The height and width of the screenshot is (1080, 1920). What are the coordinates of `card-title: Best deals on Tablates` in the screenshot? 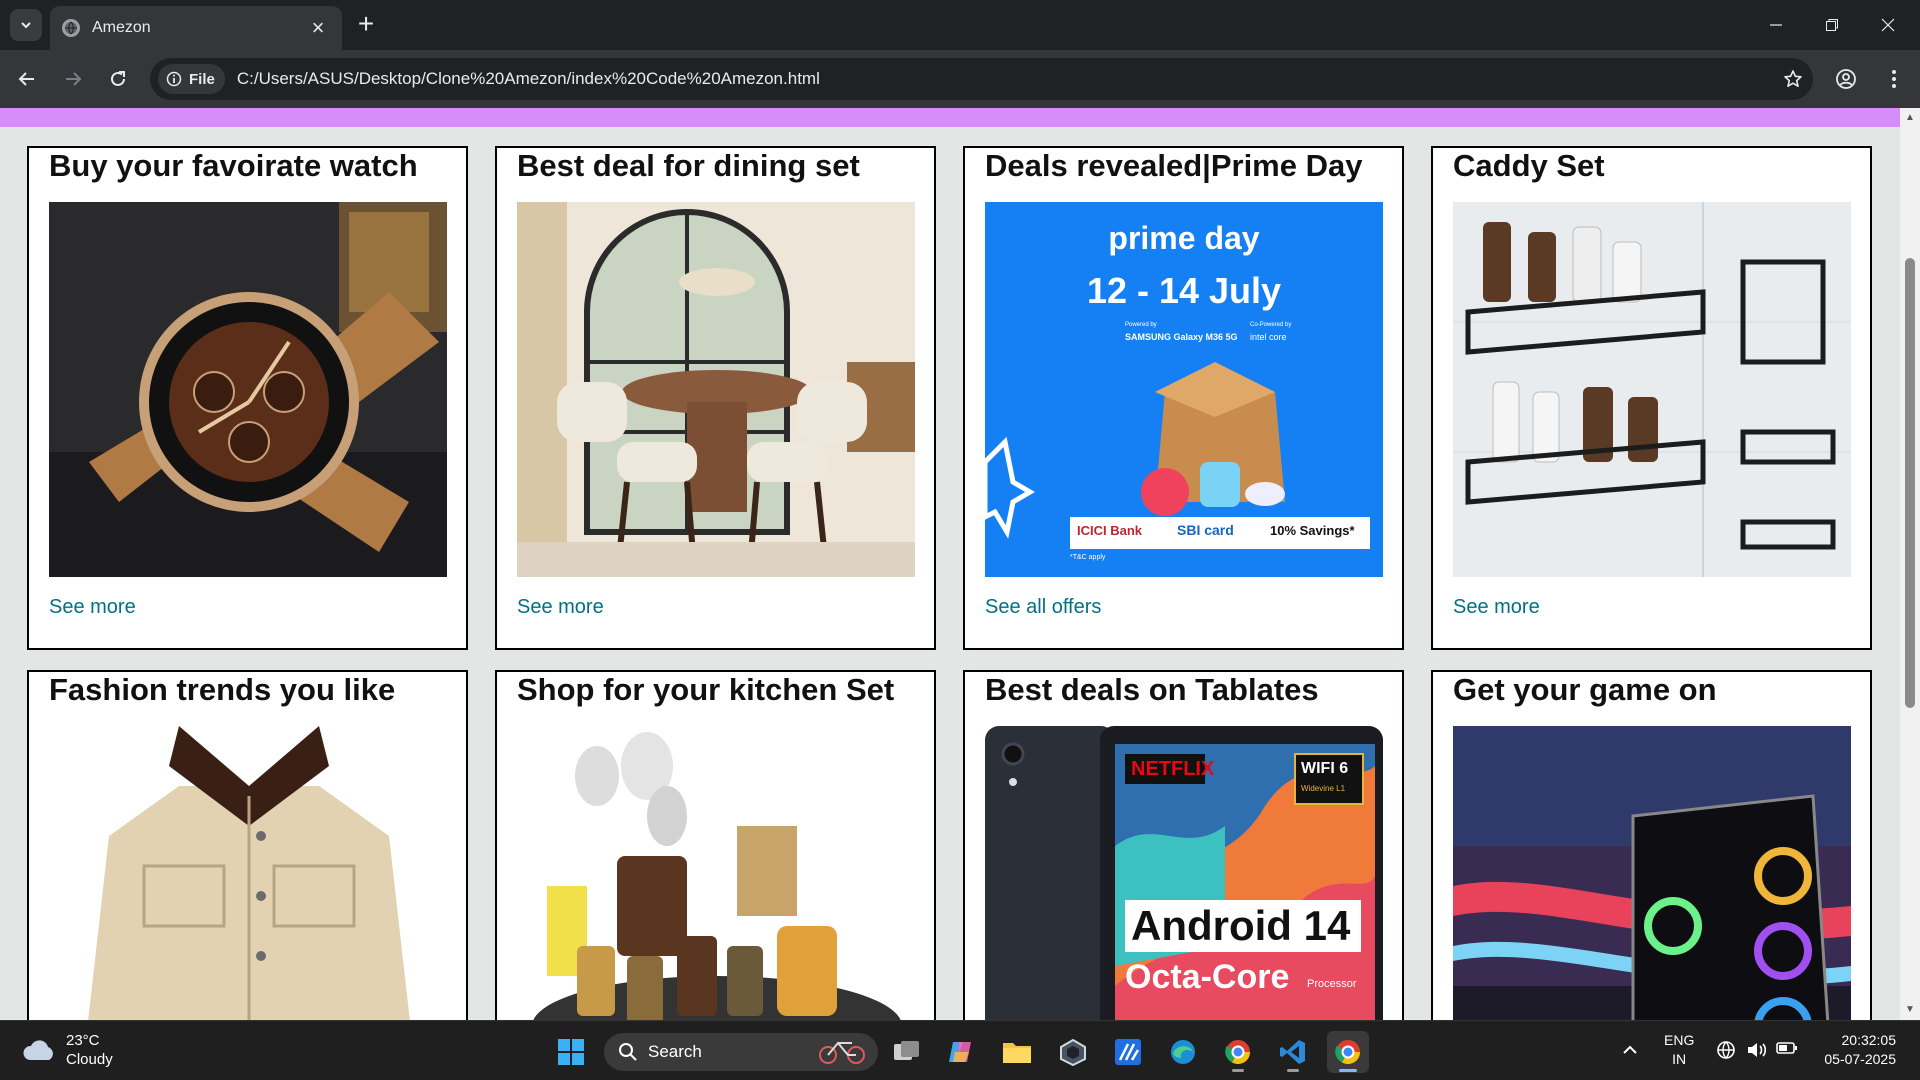 It's located at (1152, 689).